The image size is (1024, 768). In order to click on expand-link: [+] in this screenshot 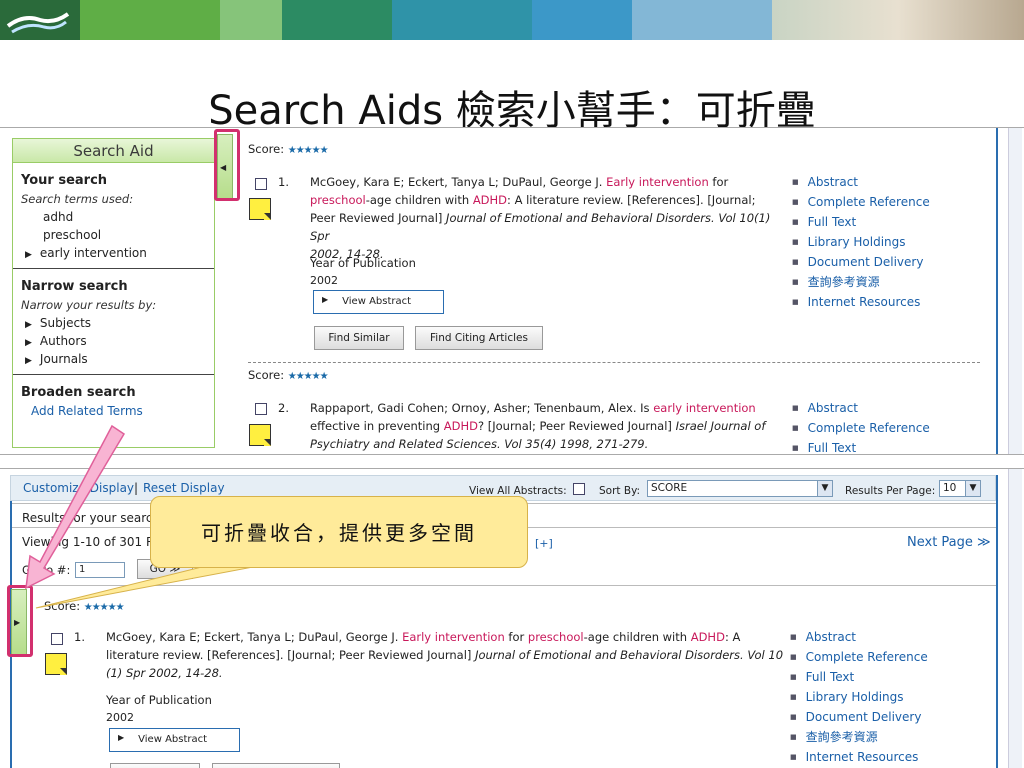, I will do `click(544, 543)`.